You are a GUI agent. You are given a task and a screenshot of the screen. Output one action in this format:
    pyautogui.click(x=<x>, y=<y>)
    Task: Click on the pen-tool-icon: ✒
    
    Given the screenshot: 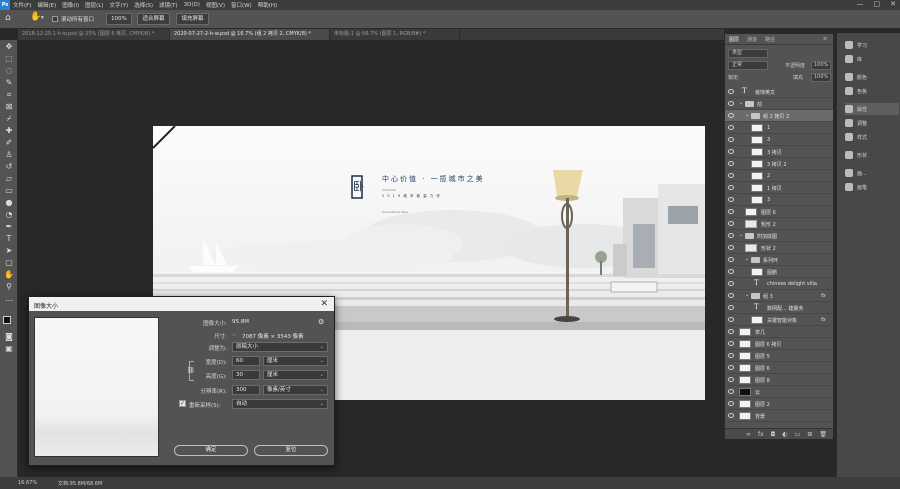 What is the action you would take?
    pyautogui.click(x=9, y=227)
    